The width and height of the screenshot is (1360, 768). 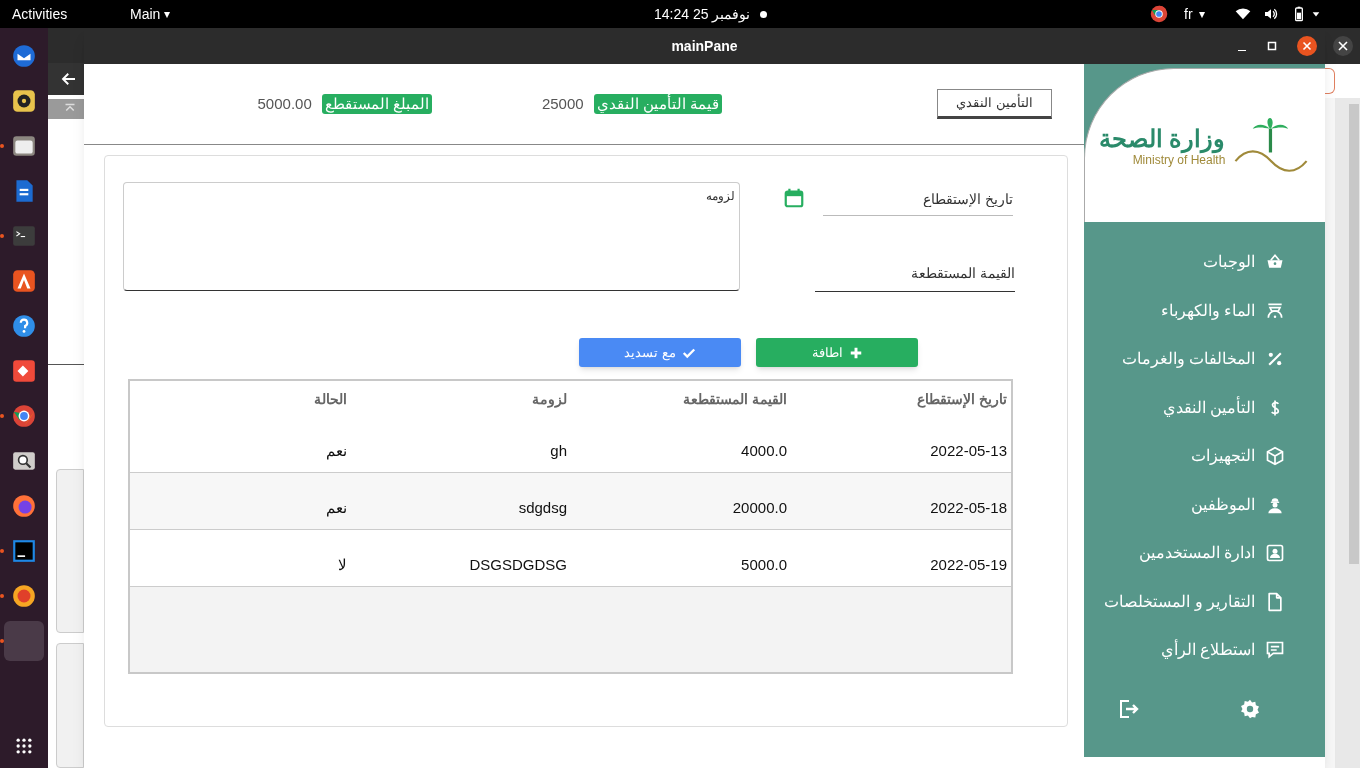 What do you see at coordinates (1184, 456) in the screenshot?
I see `menu-item: التجهيزات` at bounding box center [1184, 456].